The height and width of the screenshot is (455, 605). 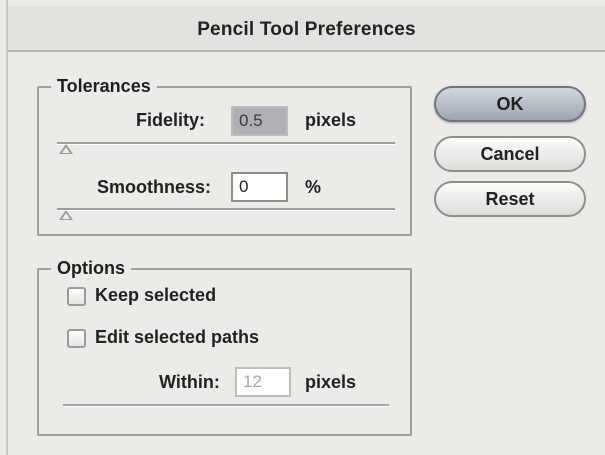 What do you see at coordinates (226, 405) in the screenshot?
I see `within-divider` at bounding box center [226, 405].